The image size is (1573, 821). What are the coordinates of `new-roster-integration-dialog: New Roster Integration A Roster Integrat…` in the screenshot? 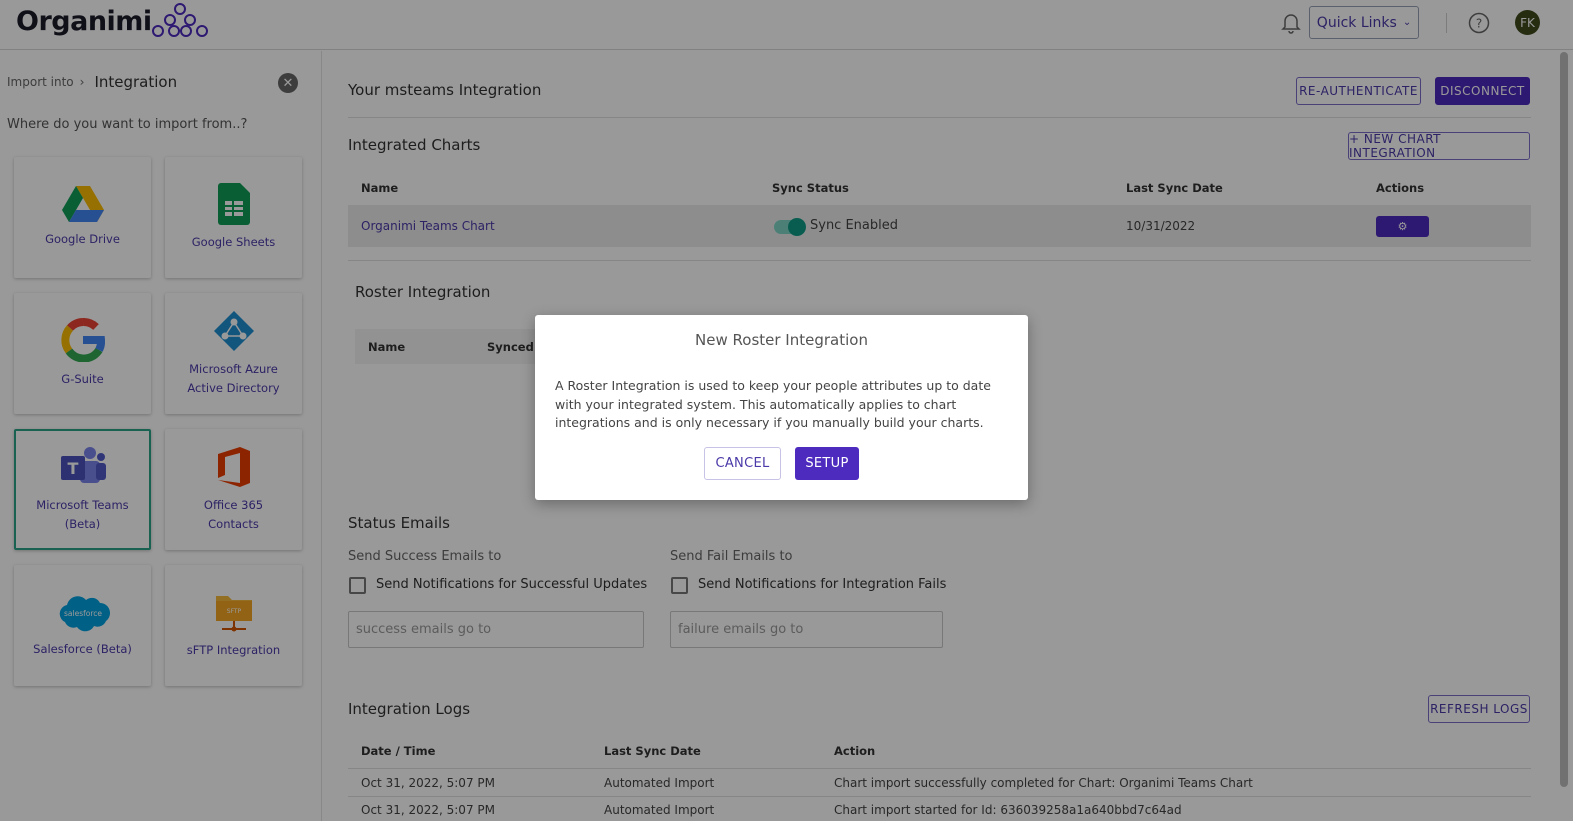 It's located at (781, 407).